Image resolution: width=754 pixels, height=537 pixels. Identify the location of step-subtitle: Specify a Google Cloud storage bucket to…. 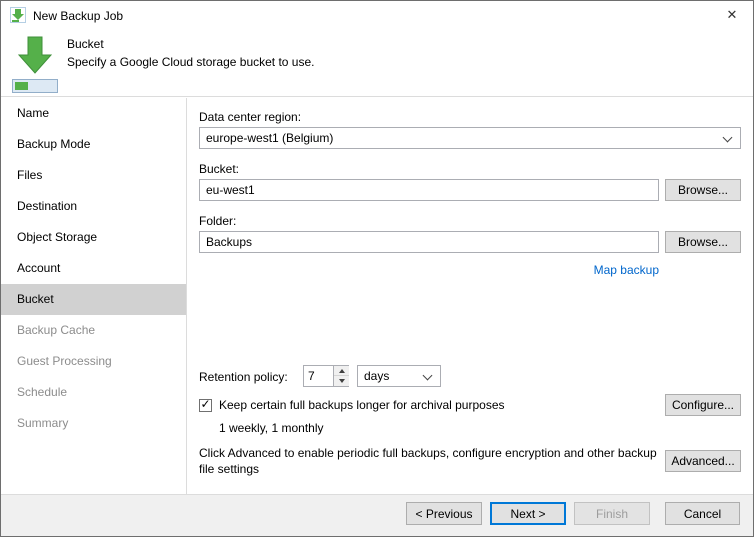
(191, 62).